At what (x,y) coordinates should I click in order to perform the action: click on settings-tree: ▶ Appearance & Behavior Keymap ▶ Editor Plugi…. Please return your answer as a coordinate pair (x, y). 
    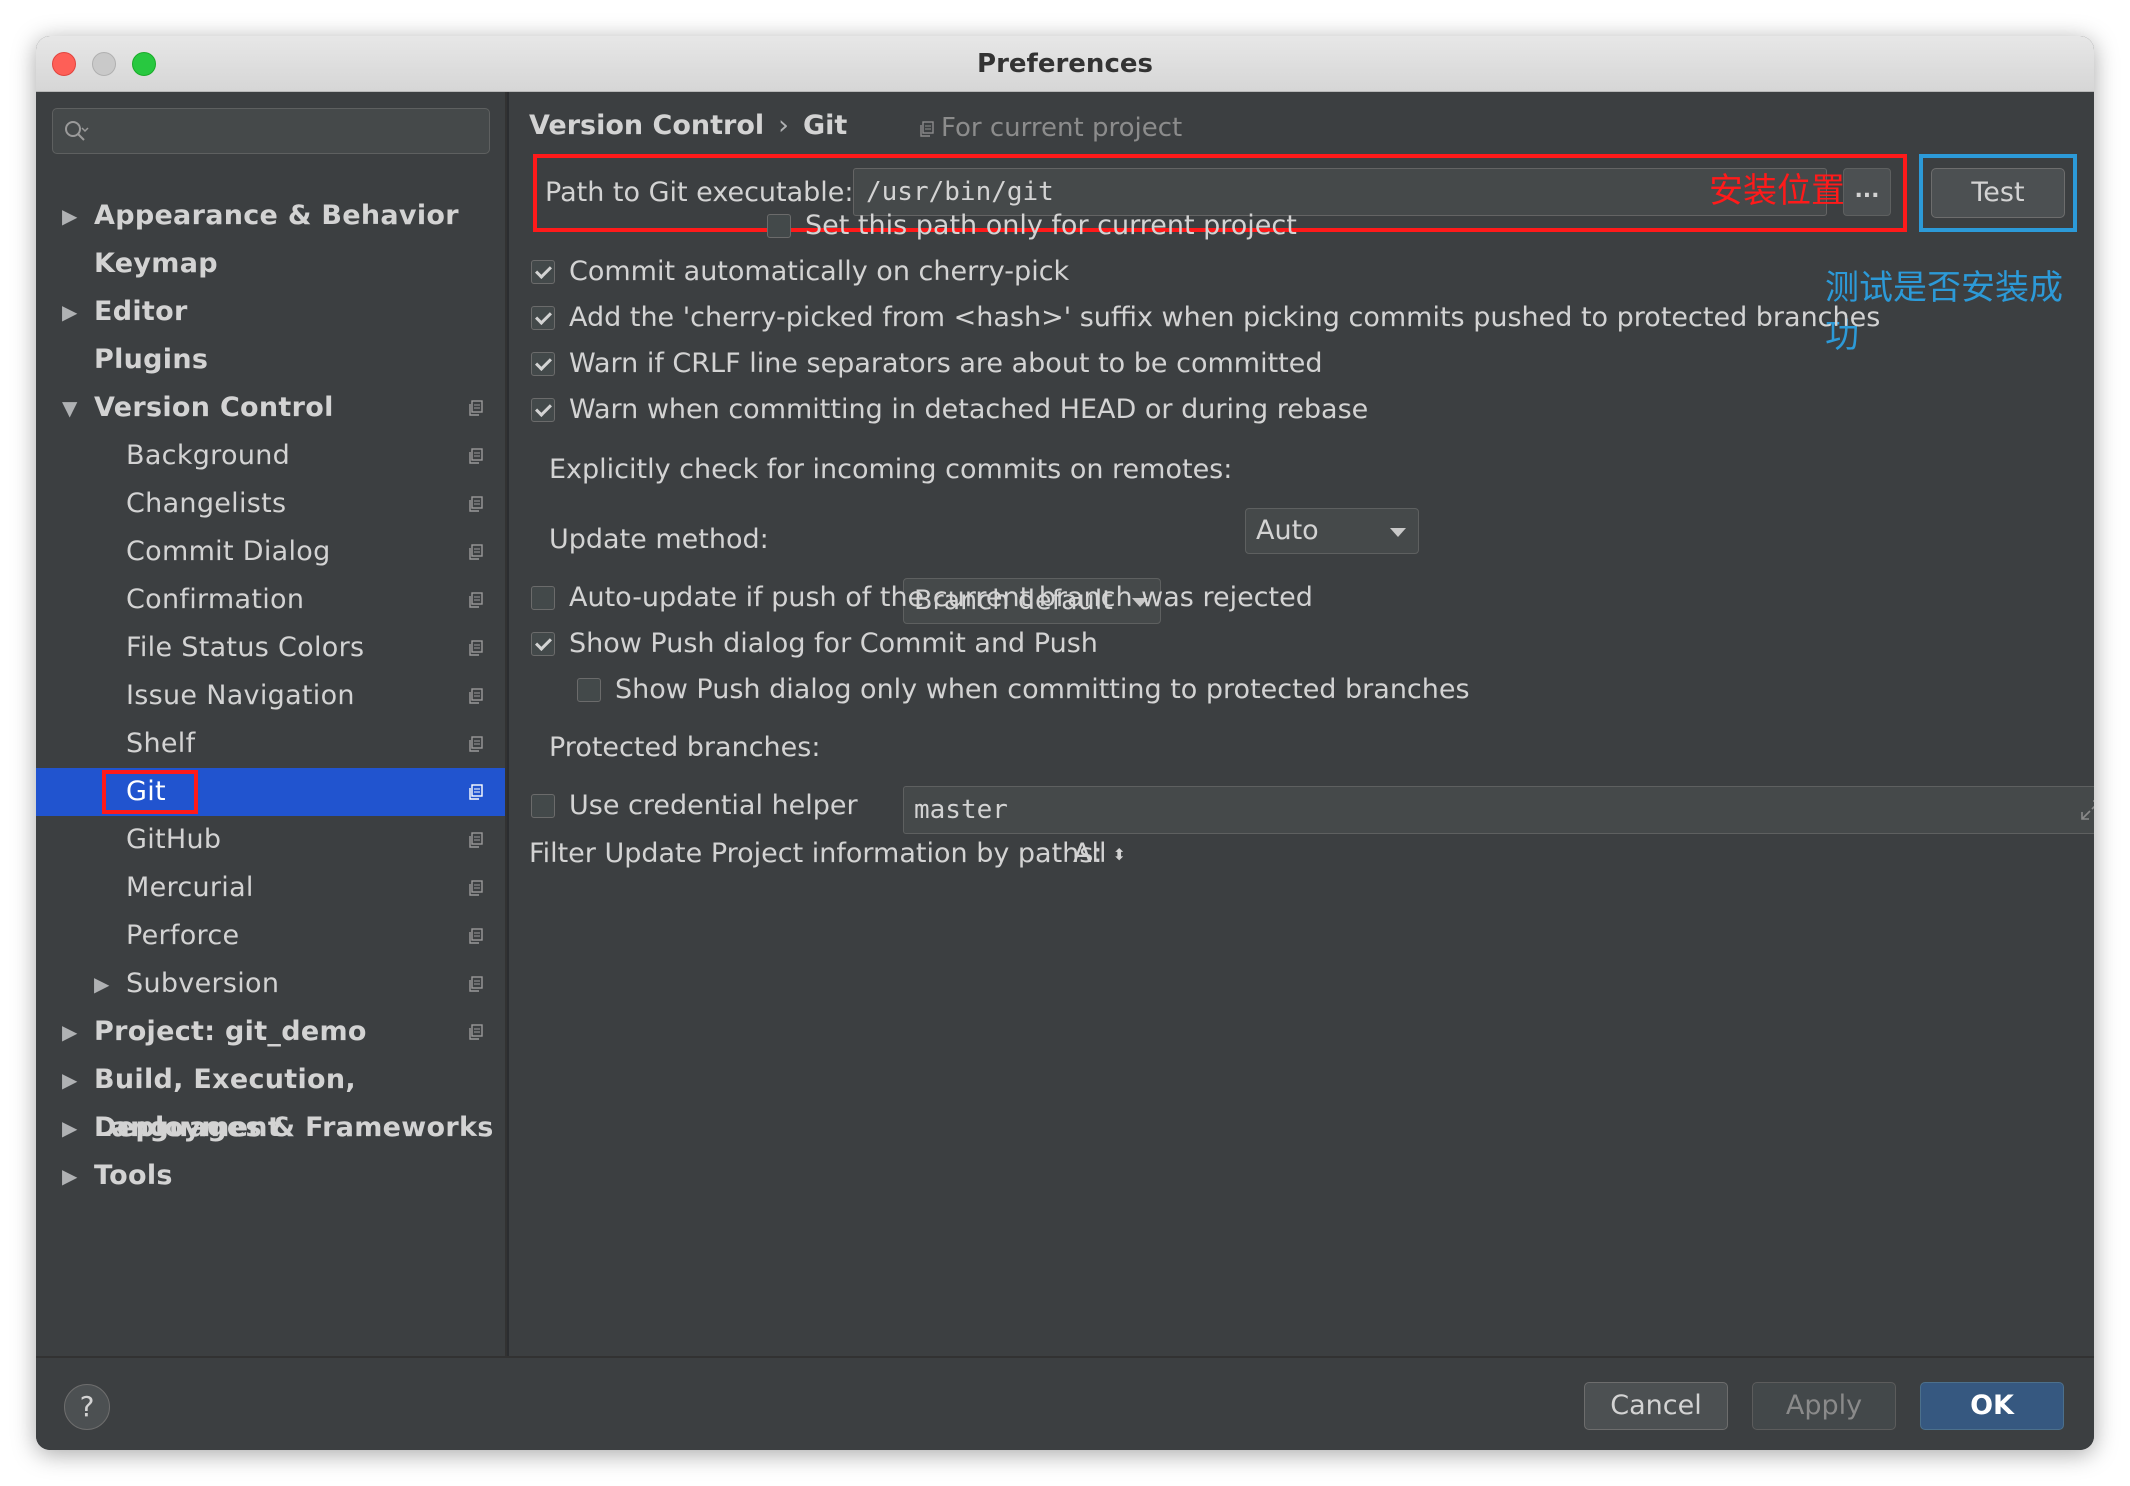
    Looking at the image, I should click on (270, 696).